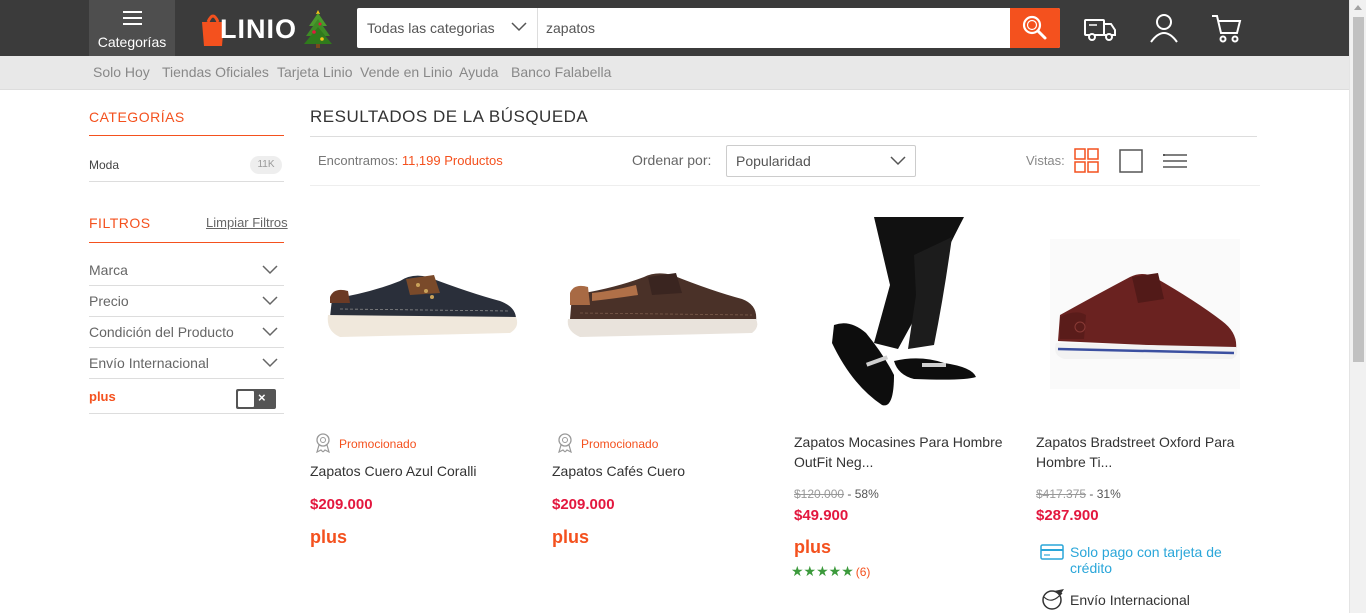 The image size is (1366, 614). Describe the element at coordinates (132, 42) in the screenshot. I see `categories-menu-label: Categorías` at that location.